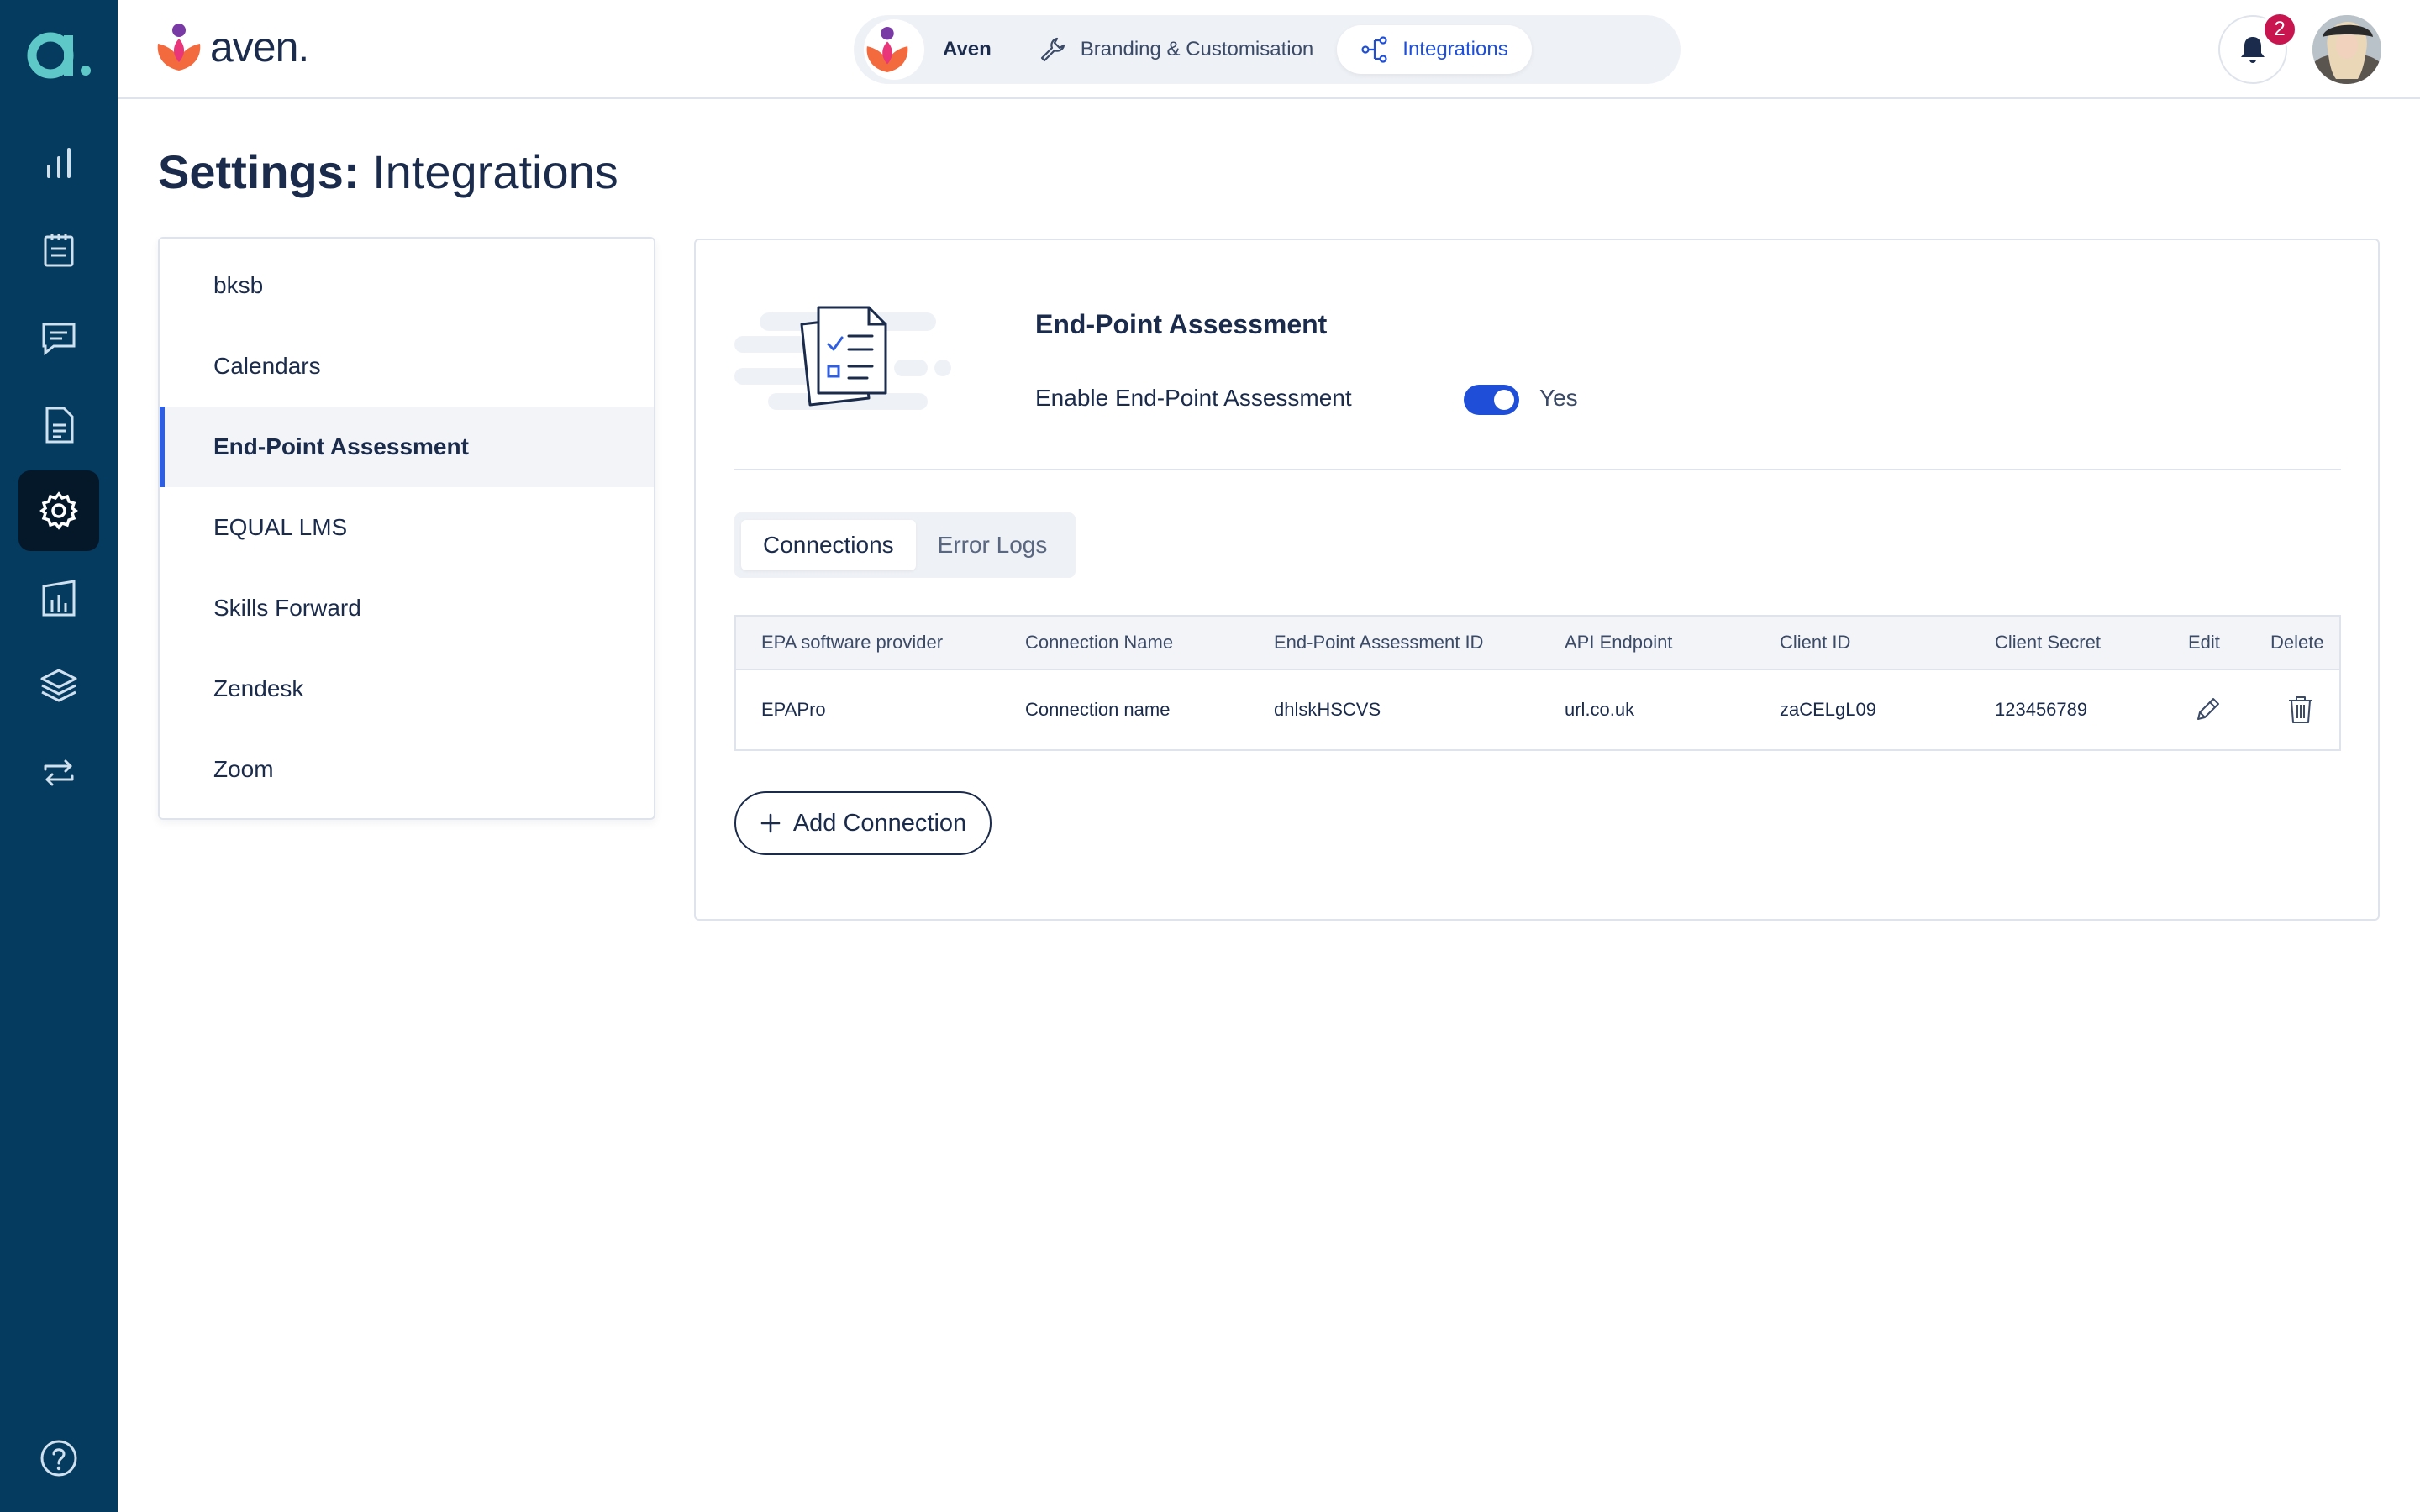 The width and height of the screenshot is (2420, 1512). Describe the element at coordinates (1537, 469) in the screenshot. I see `divider` at that location.